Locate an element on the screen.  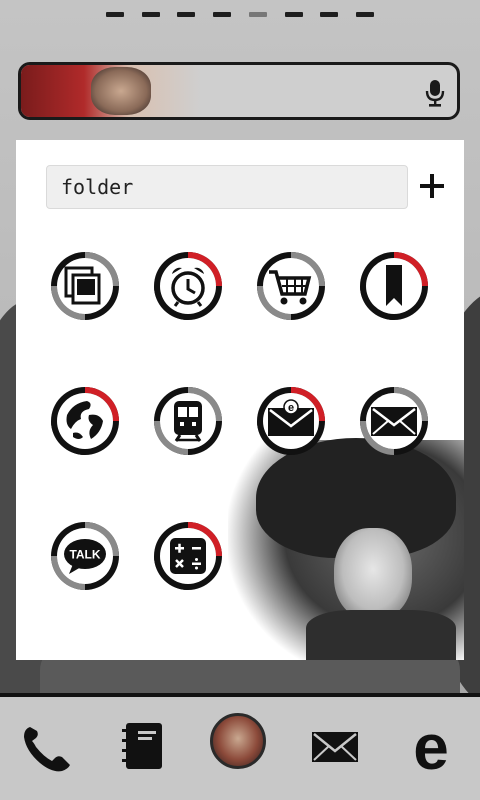
svg-text: e is located at coordinates (291, 408).